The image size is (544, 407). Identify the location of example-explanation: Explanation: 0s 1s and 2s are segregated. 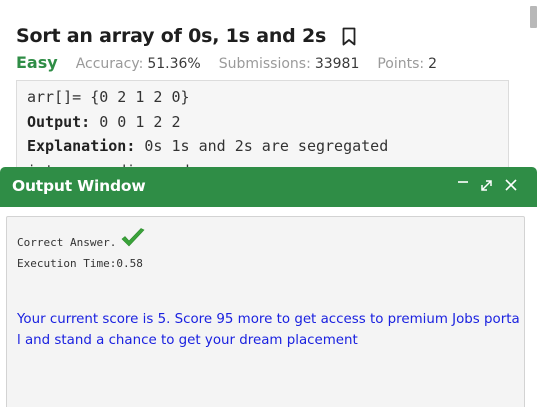
(262, 146).